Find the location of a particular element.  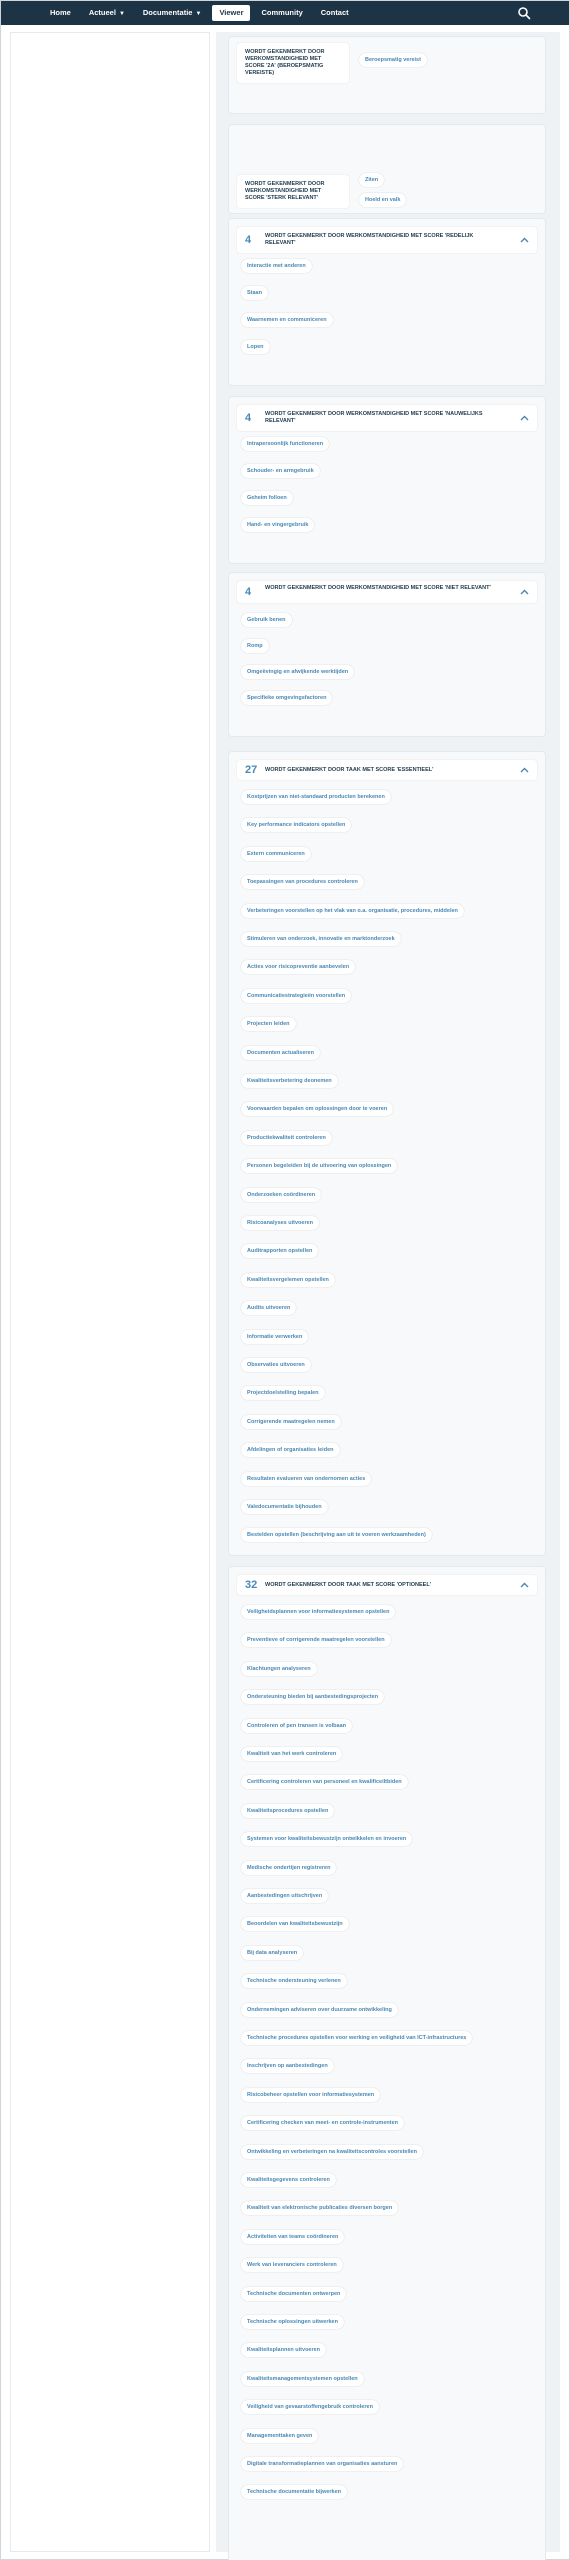

group-item-pill: Hand- en vingergebruik is located at coordinates (278, 525).